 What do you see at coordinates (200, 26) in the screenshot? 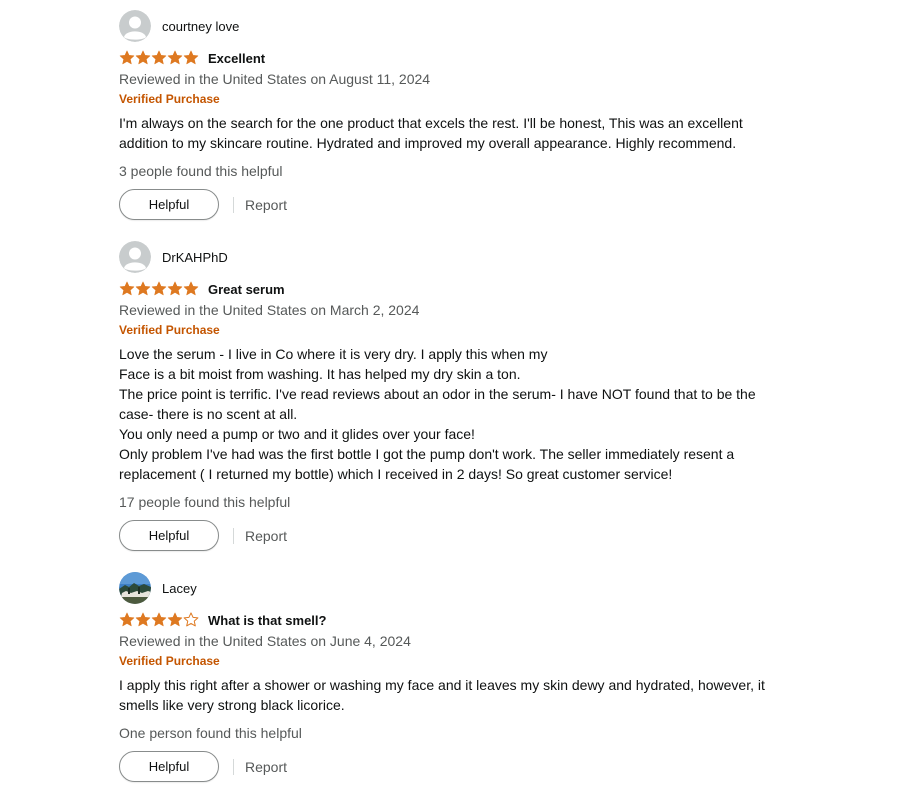
I see `reviewer-name: courtney love` at bounding box center [200, 26].